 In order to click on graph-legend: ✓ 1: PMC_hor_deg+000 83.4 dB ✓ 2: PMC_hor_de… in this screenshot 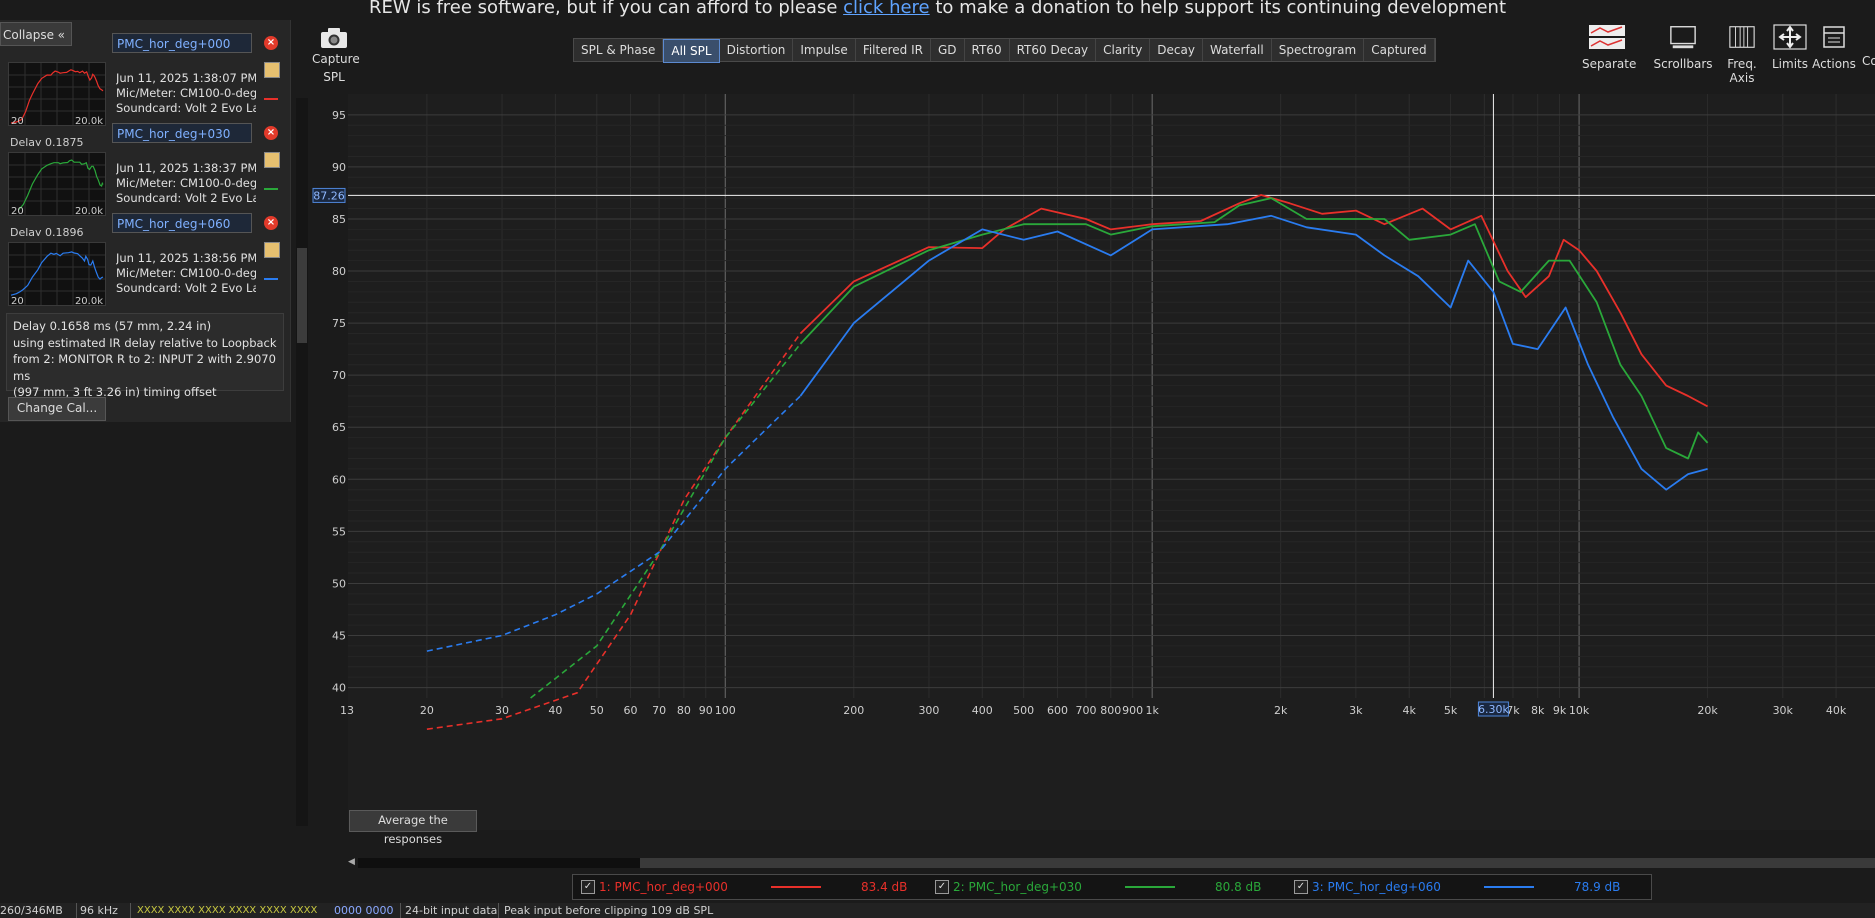, I will do `click(1112, 887)`.